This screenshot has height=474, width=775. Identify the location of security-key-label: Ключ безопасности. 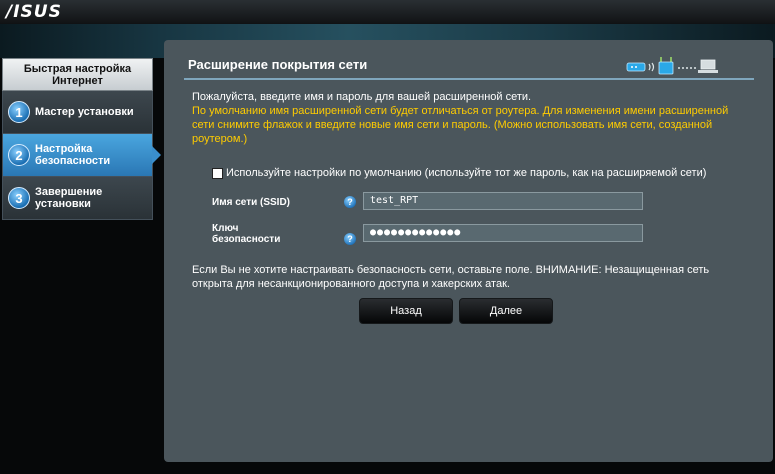
(246, 234).